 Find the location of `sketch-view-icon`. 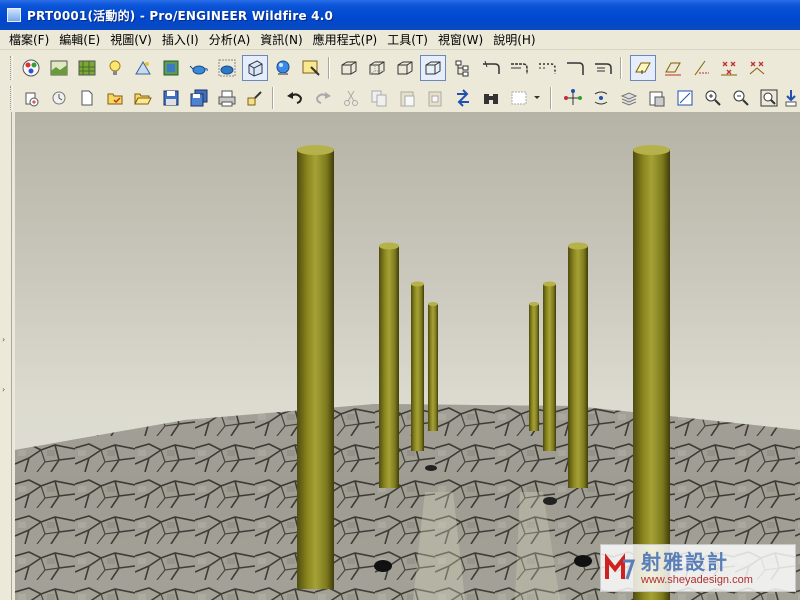

sketch-view-icon is located at coordinates (685, 98).